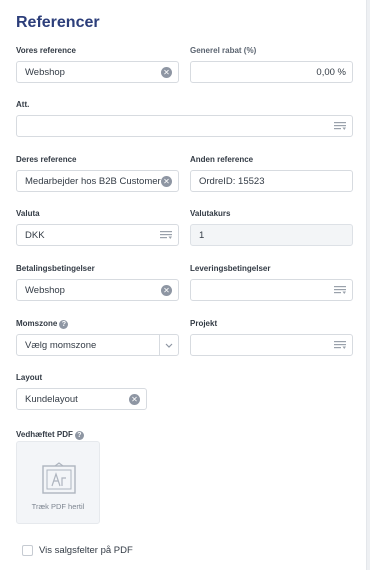  I want to click on our-reference-value: Webshop, so click(45, 72).